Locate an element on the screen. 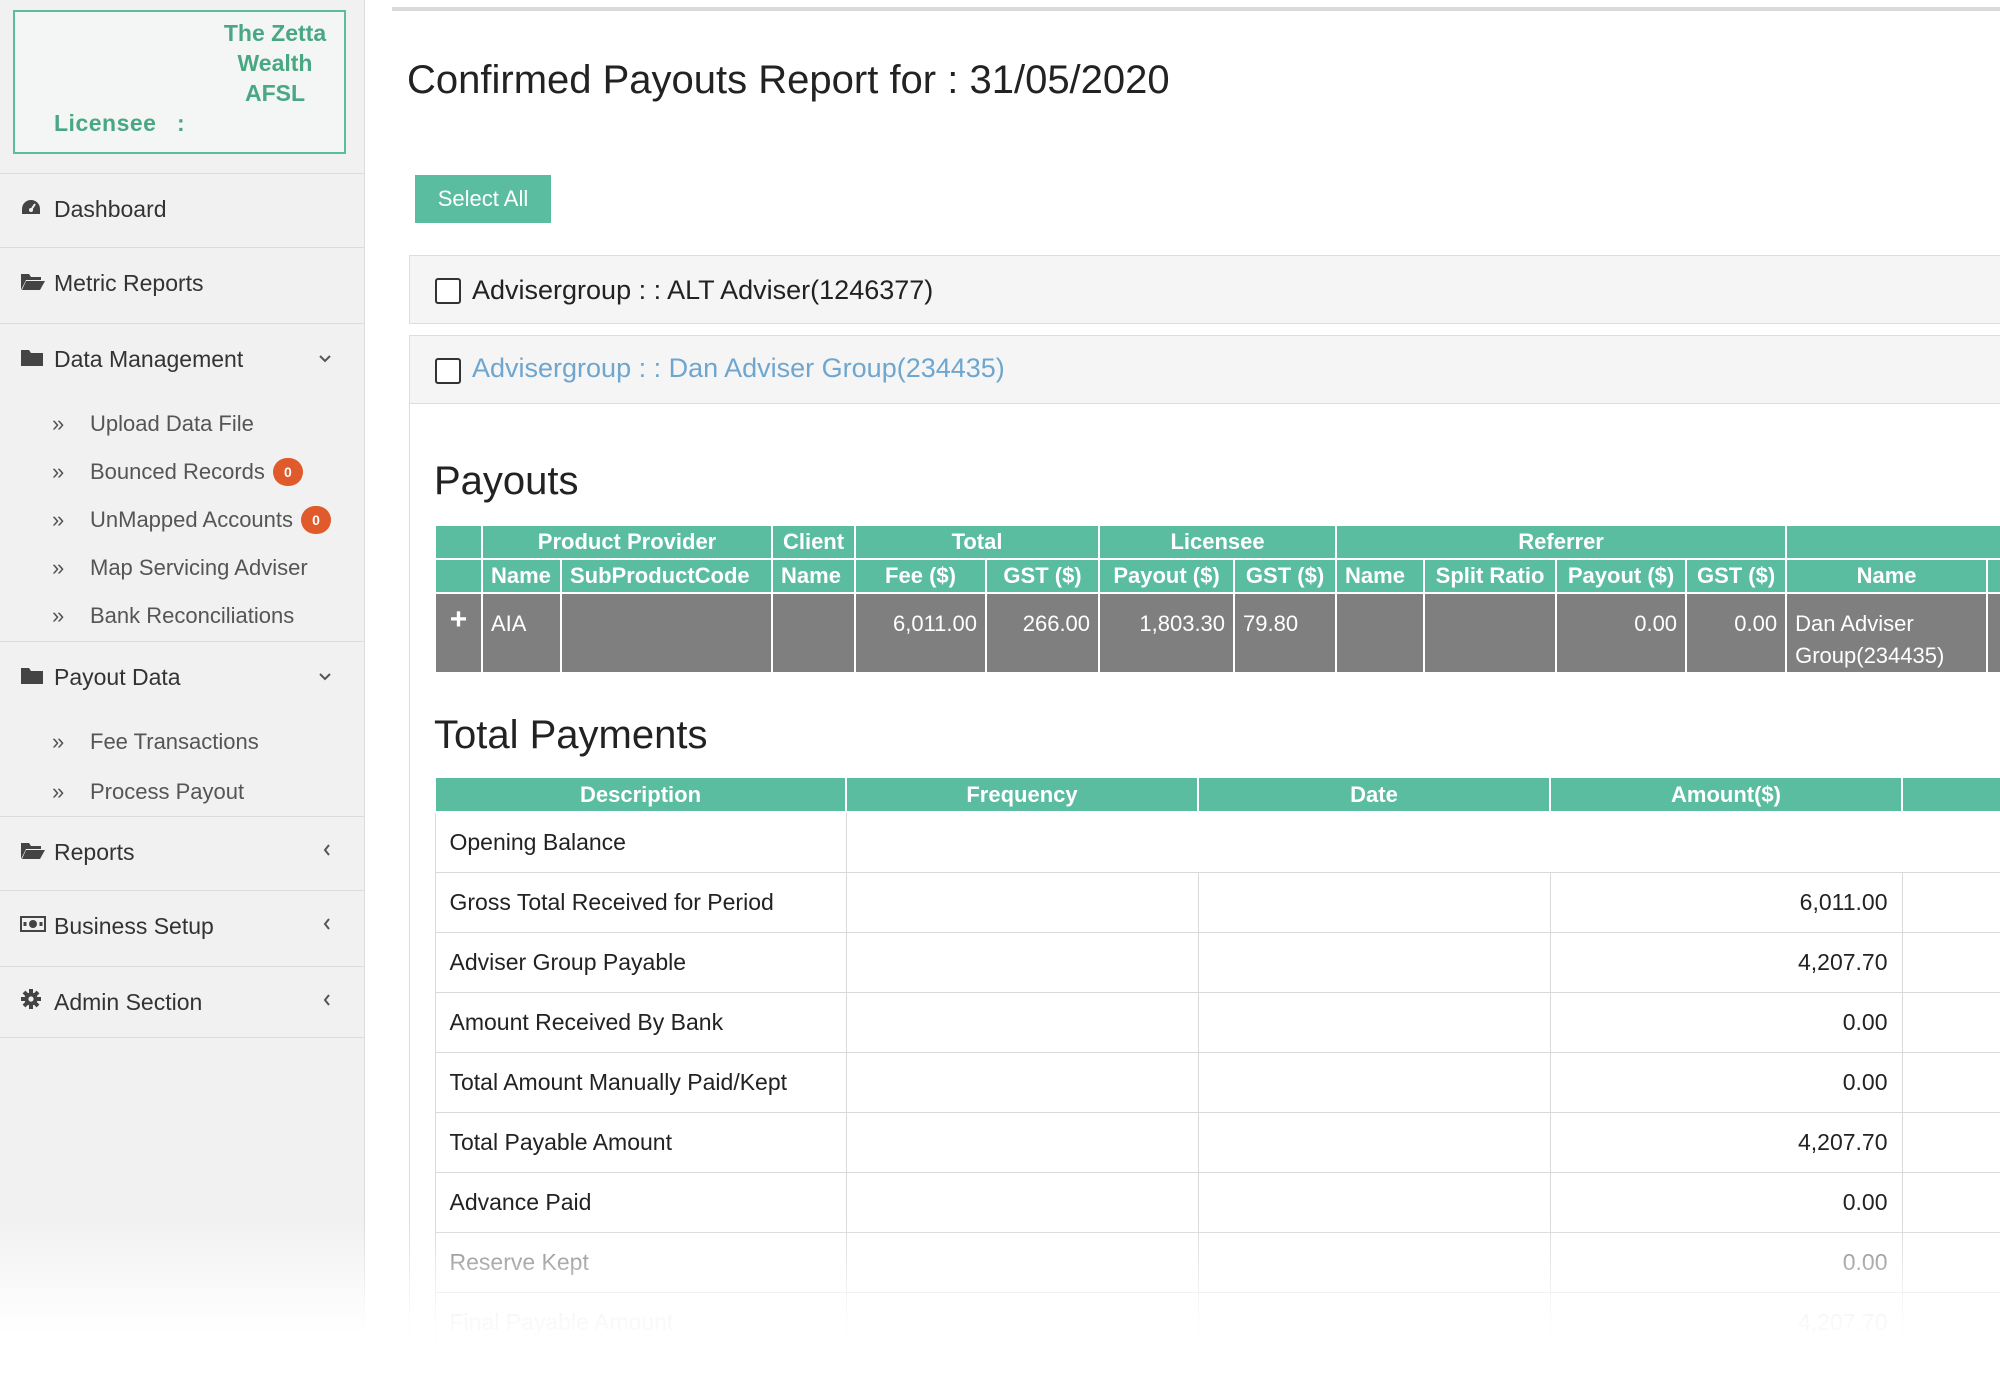 This screenshot has width=2000, height=1400. header-group-total: Total is located at coordinates (977, 542).